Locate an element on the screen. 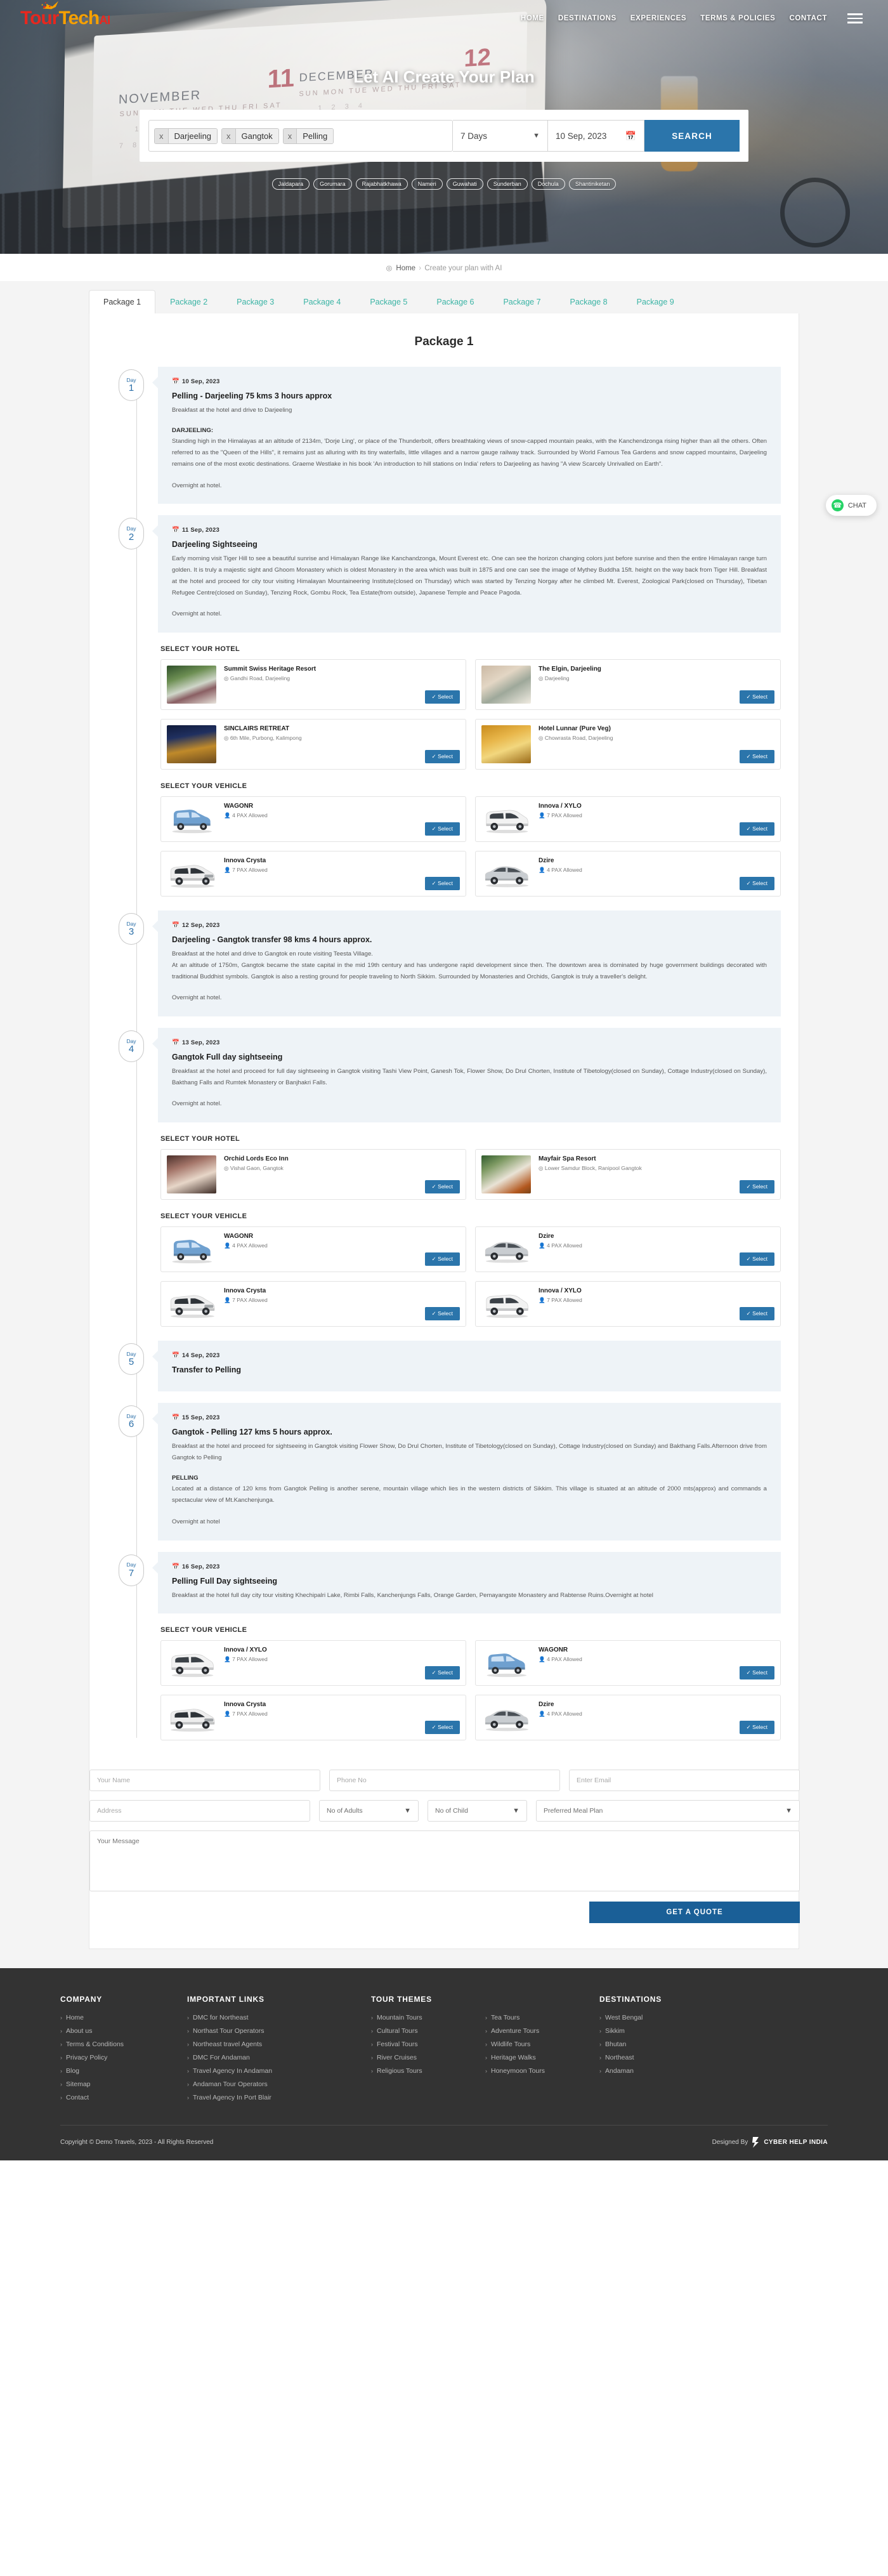 The height and width of the screenshot is (2576, 888). tab-package-2: Package 2 is located at coordinates (188, 301).